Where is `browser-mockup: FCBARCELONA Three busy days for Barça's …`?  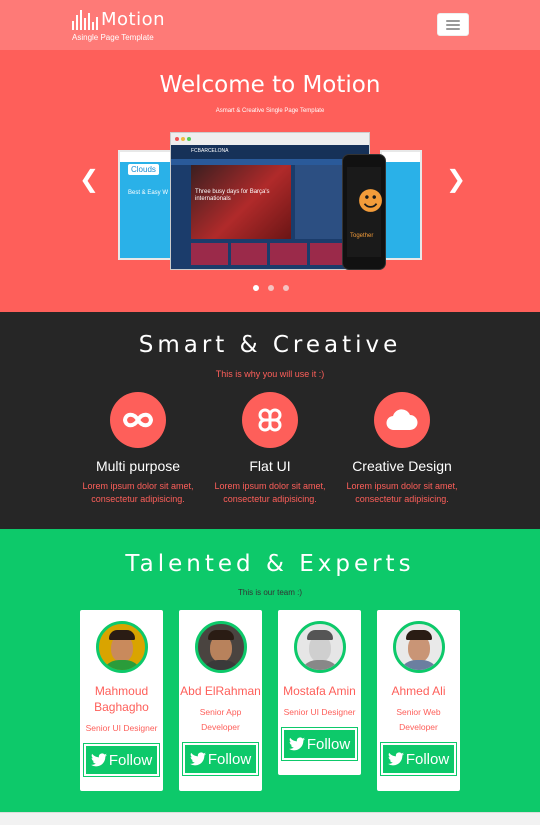
browser-mockup: FCBARCELONA Three busy days for Barça's … is located at coordinates (270, 201).